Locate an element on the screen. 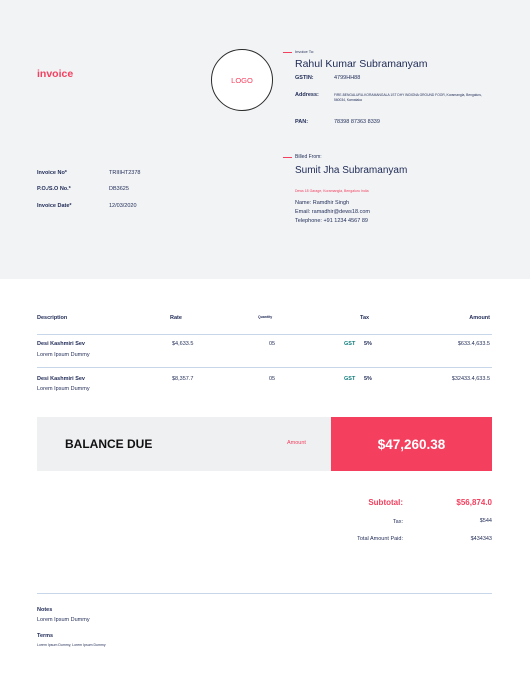 Image resolution: width=530 pixels, height=686 pixels. pan-value: 78398 87363 8339 is located at coordinates (357, 122).